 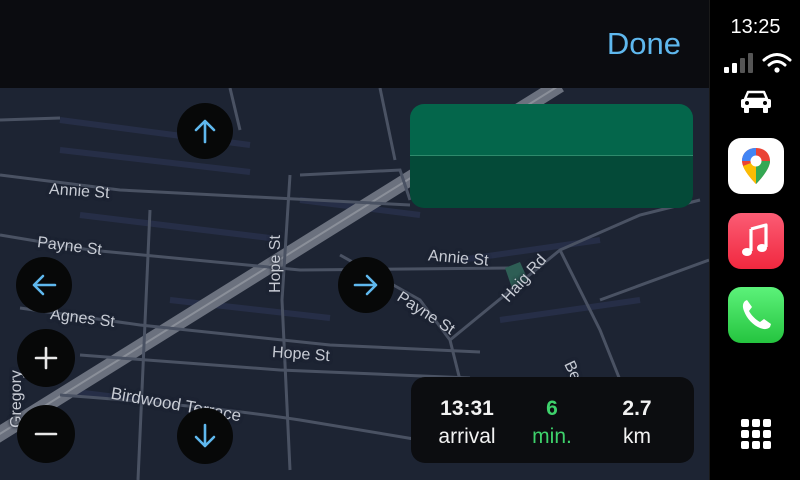 I want to click on minus-icon, so click(x=46, y=434).